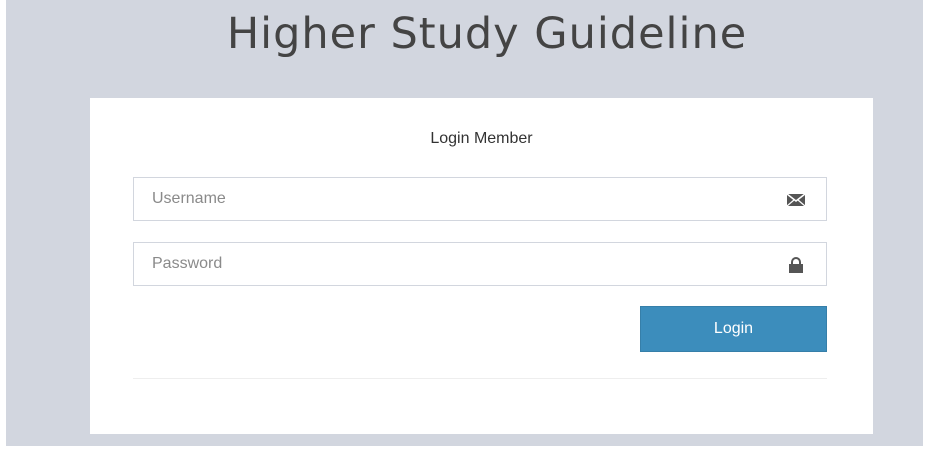 This screenshot has height=450, width=931. What do you see at coordinates (487, 34) in the screenshot?
I see `page-title: Higher Study Guideline` at bounding box center [487, 34].